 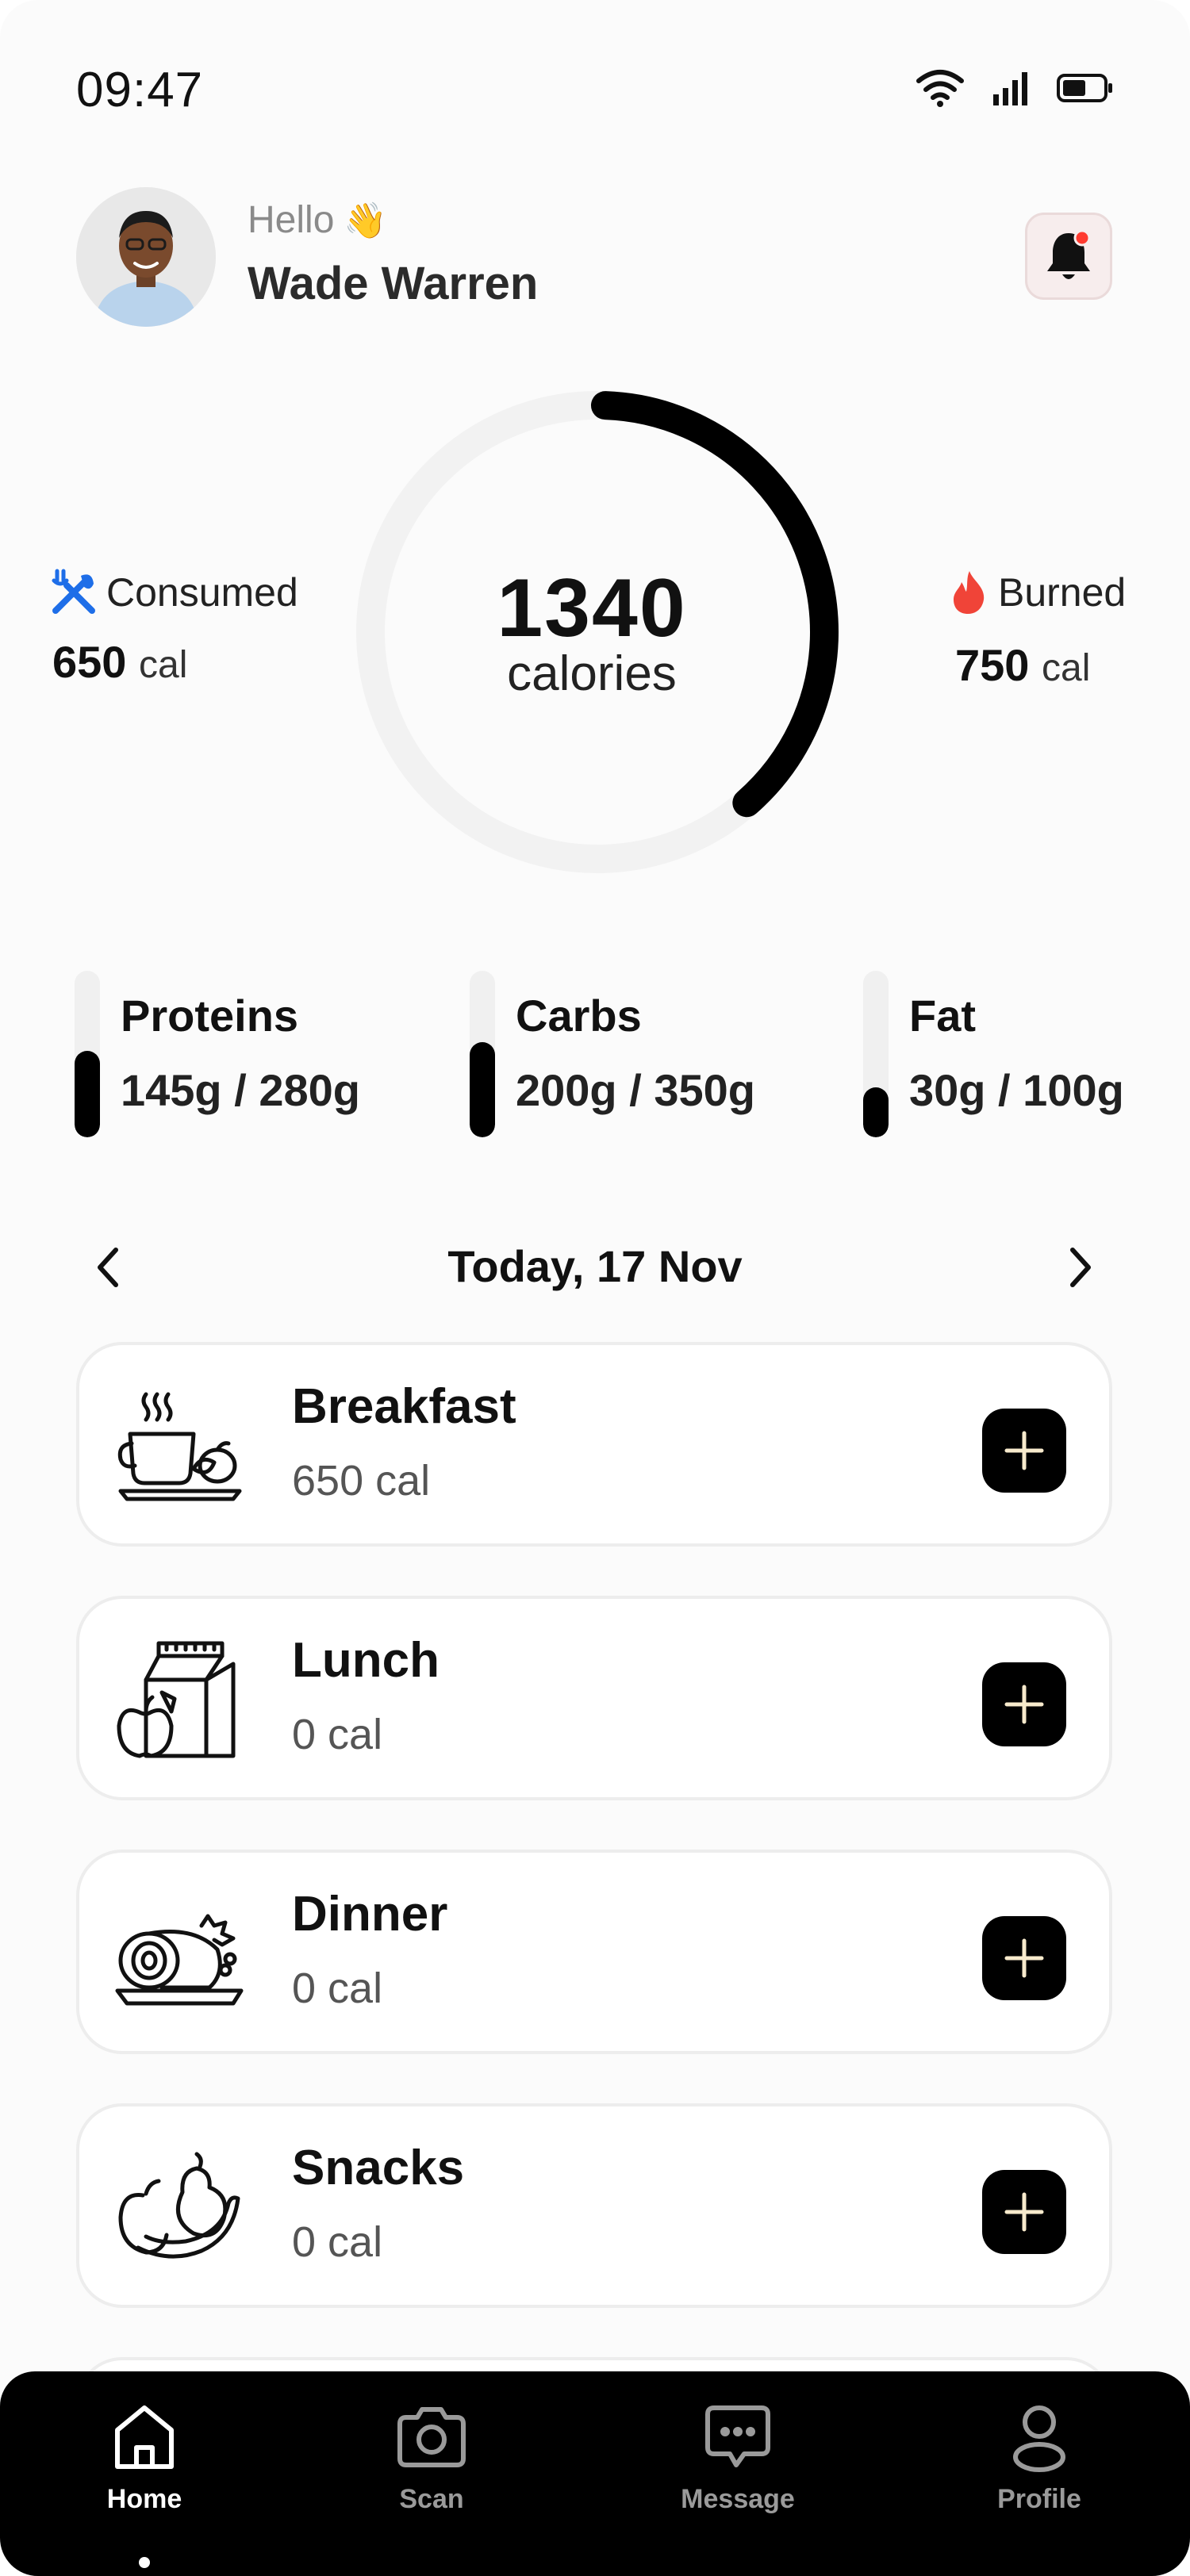 I want to click on home-icon, so click(x=144, y=2437).